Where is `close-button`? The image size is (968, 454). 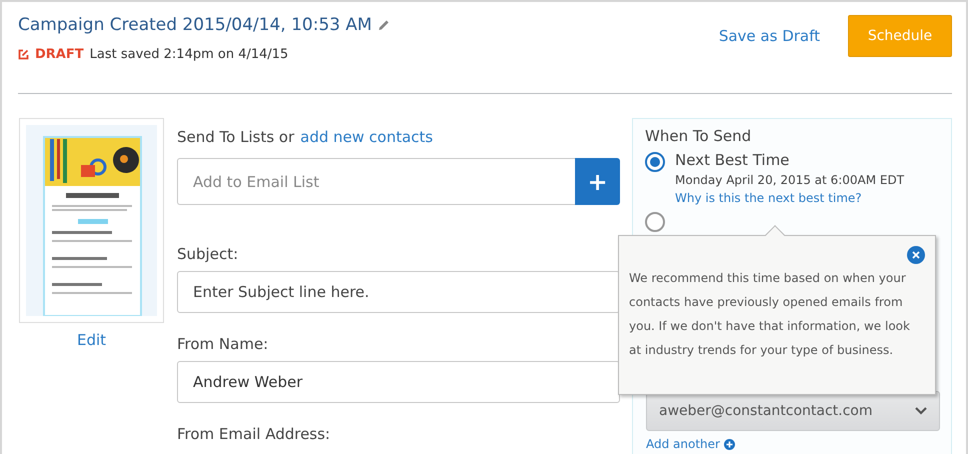
close-button is located at coordinates (916, 255).